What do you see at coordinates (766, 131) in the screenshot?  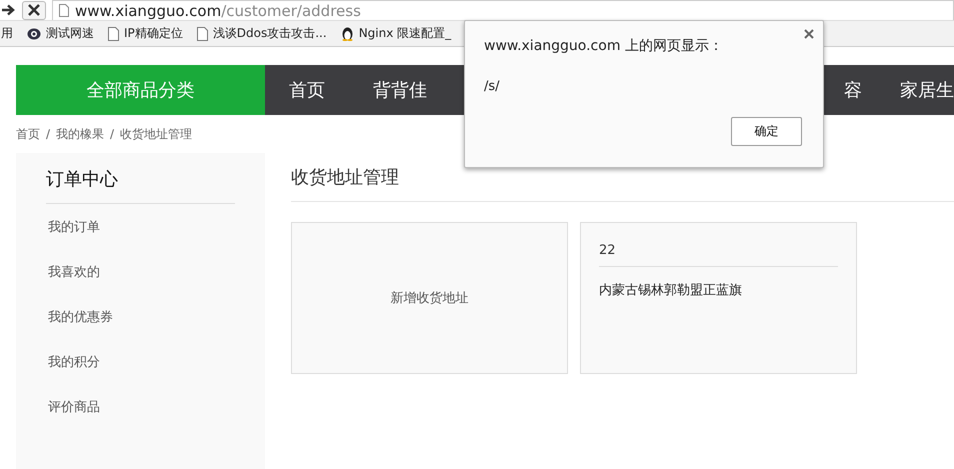 I see `ok-button: 确定` at bounding box center [766, 131].